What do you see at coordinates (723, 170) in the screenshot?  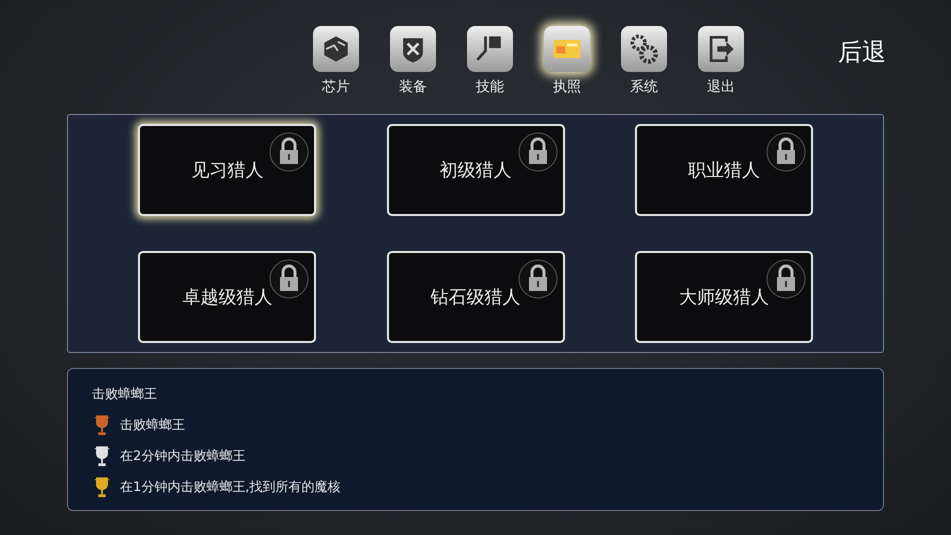 I see `license-card: 职业猎人` at bounding box center [723, 170].